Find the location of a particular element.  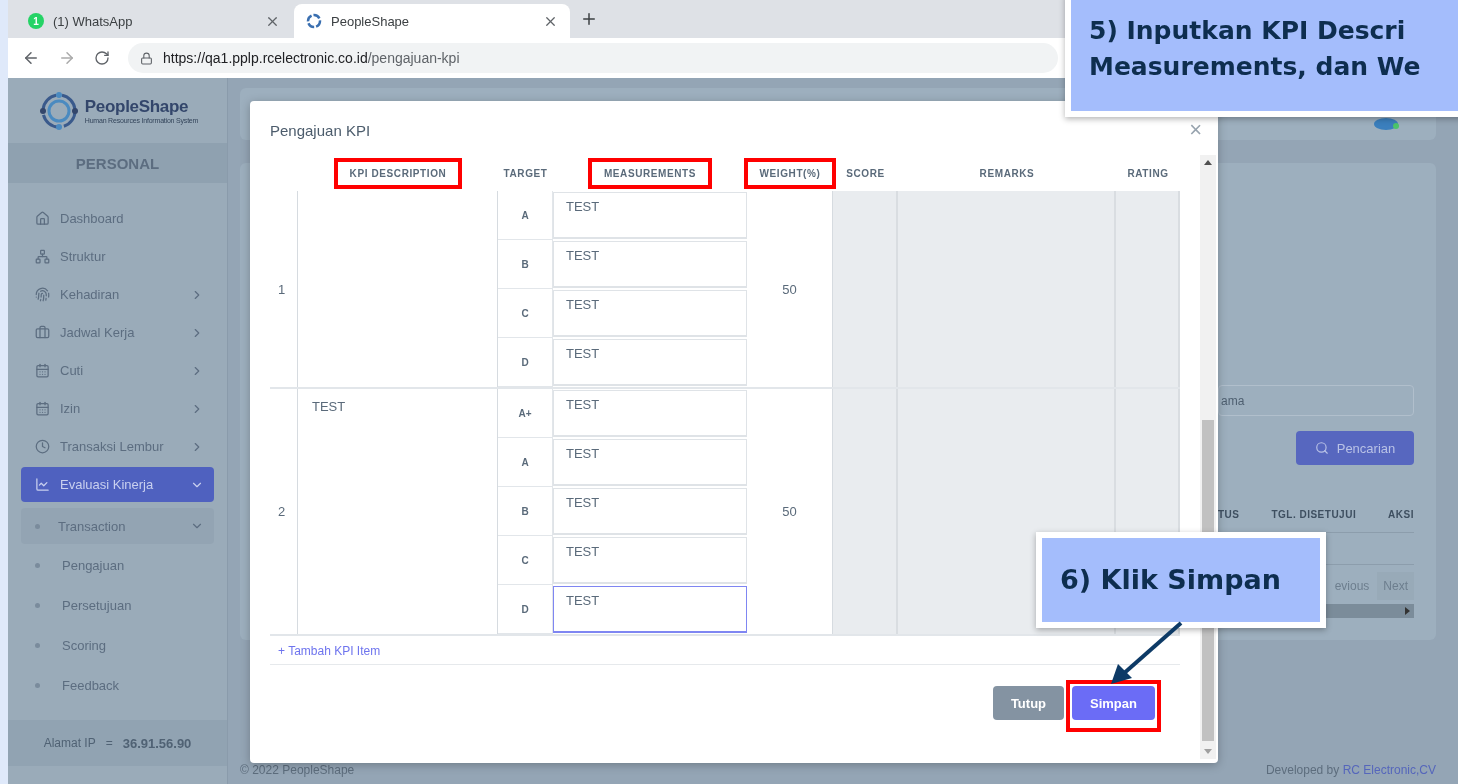

menu-item: Izin is located at coordinates (117, 408).